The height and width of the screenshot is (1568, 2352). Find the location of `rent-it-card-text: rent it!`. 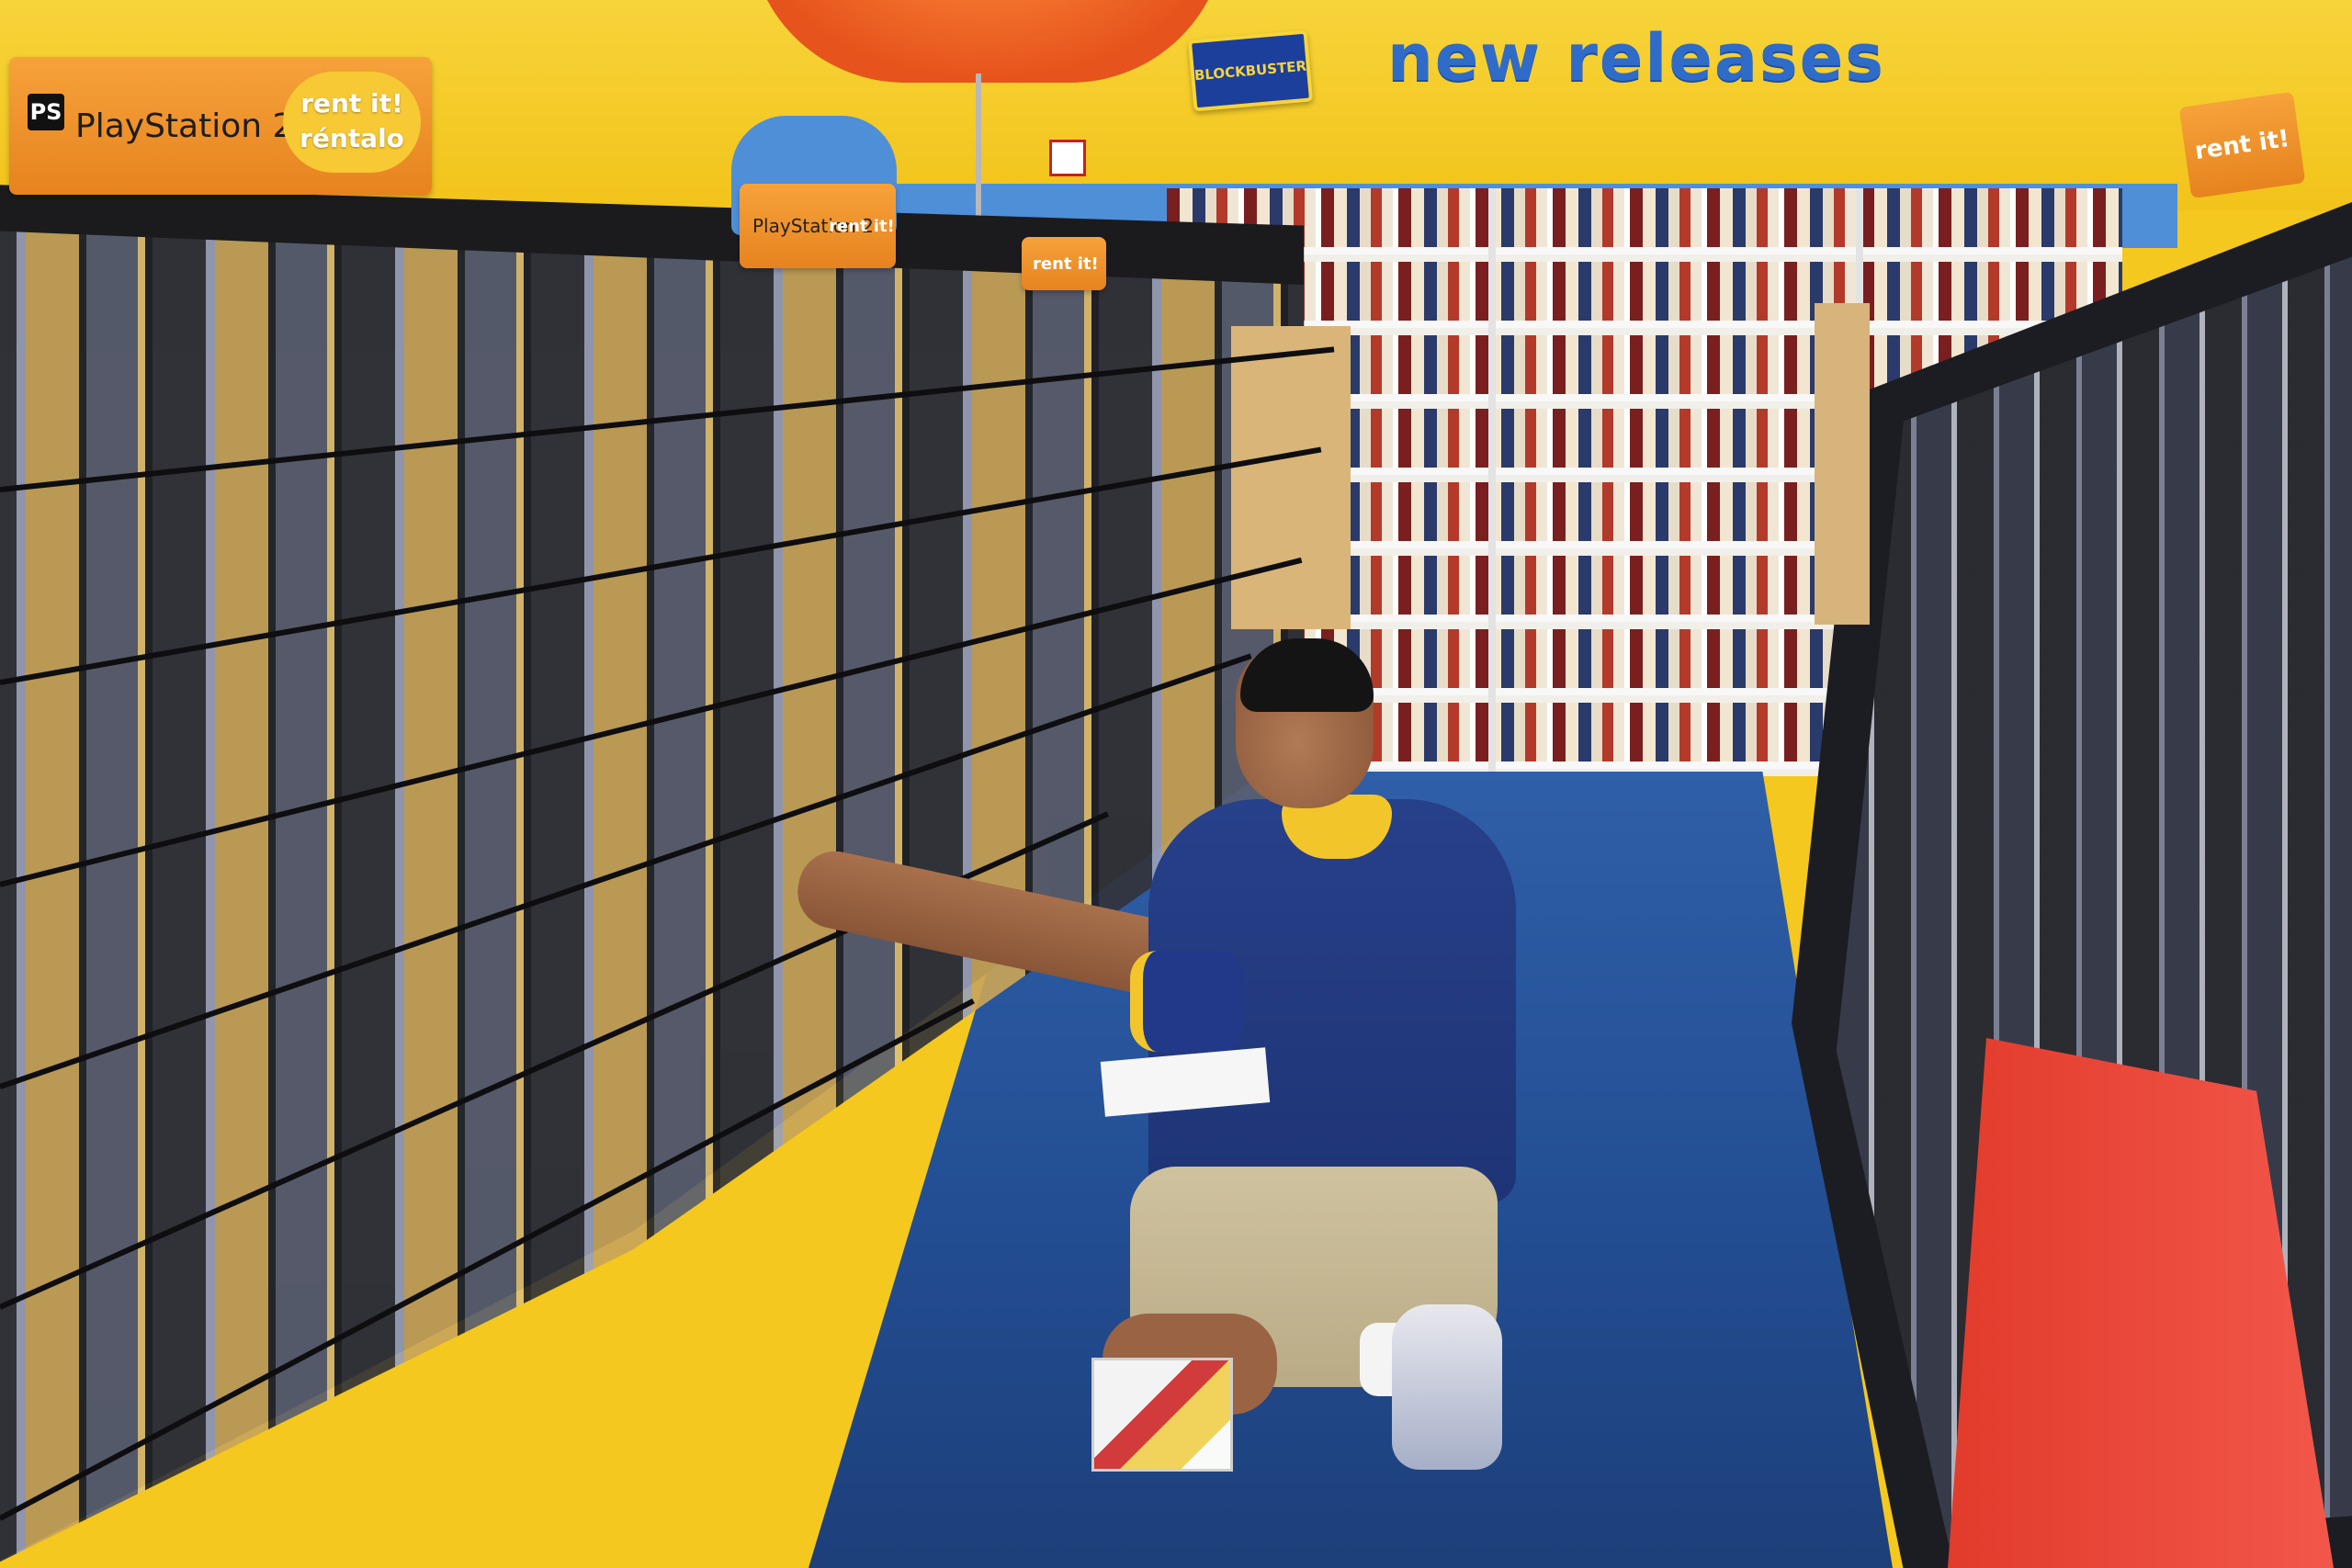

rent-it-card-text: rent it! is located at coordinates (1066, 264).